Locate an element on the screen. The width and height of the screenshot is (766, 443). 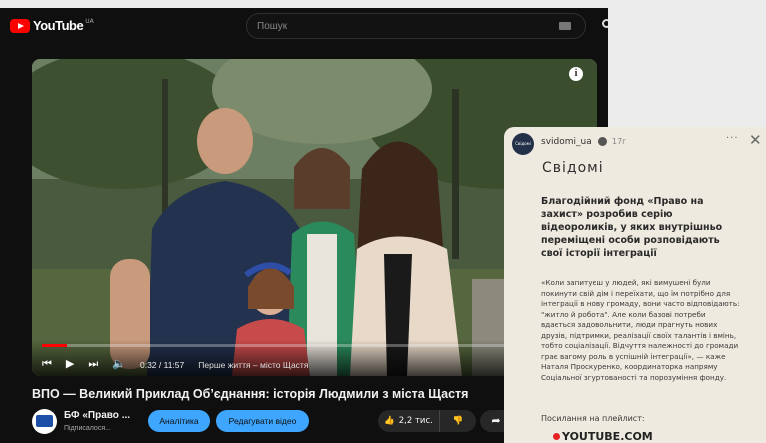
previous-icon: ⏮ is located at coordinates (47, 364).